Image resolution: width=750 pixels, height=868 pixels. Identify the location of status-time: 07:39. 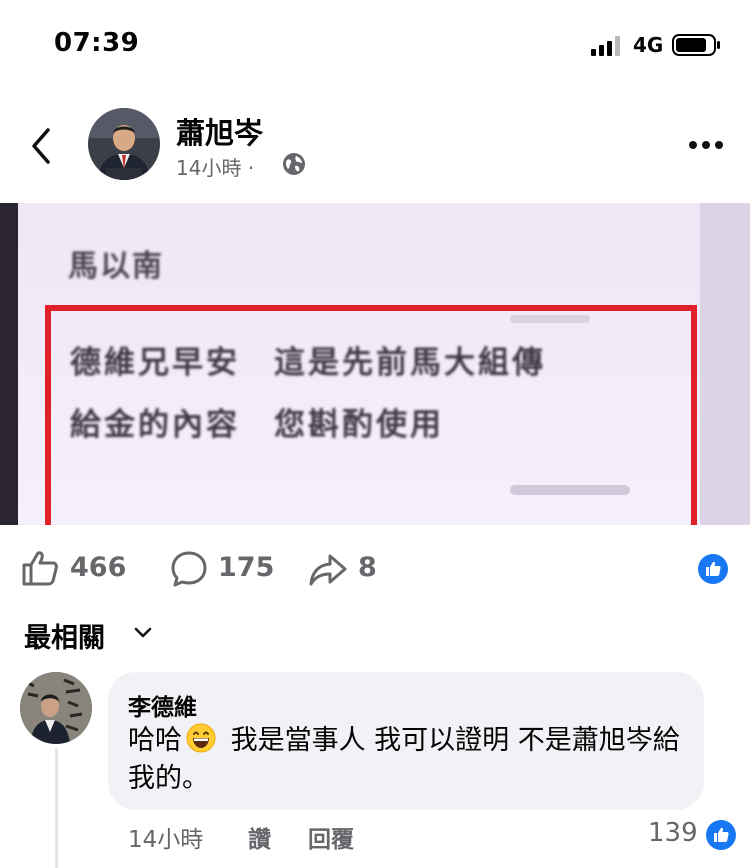
(97, 43).